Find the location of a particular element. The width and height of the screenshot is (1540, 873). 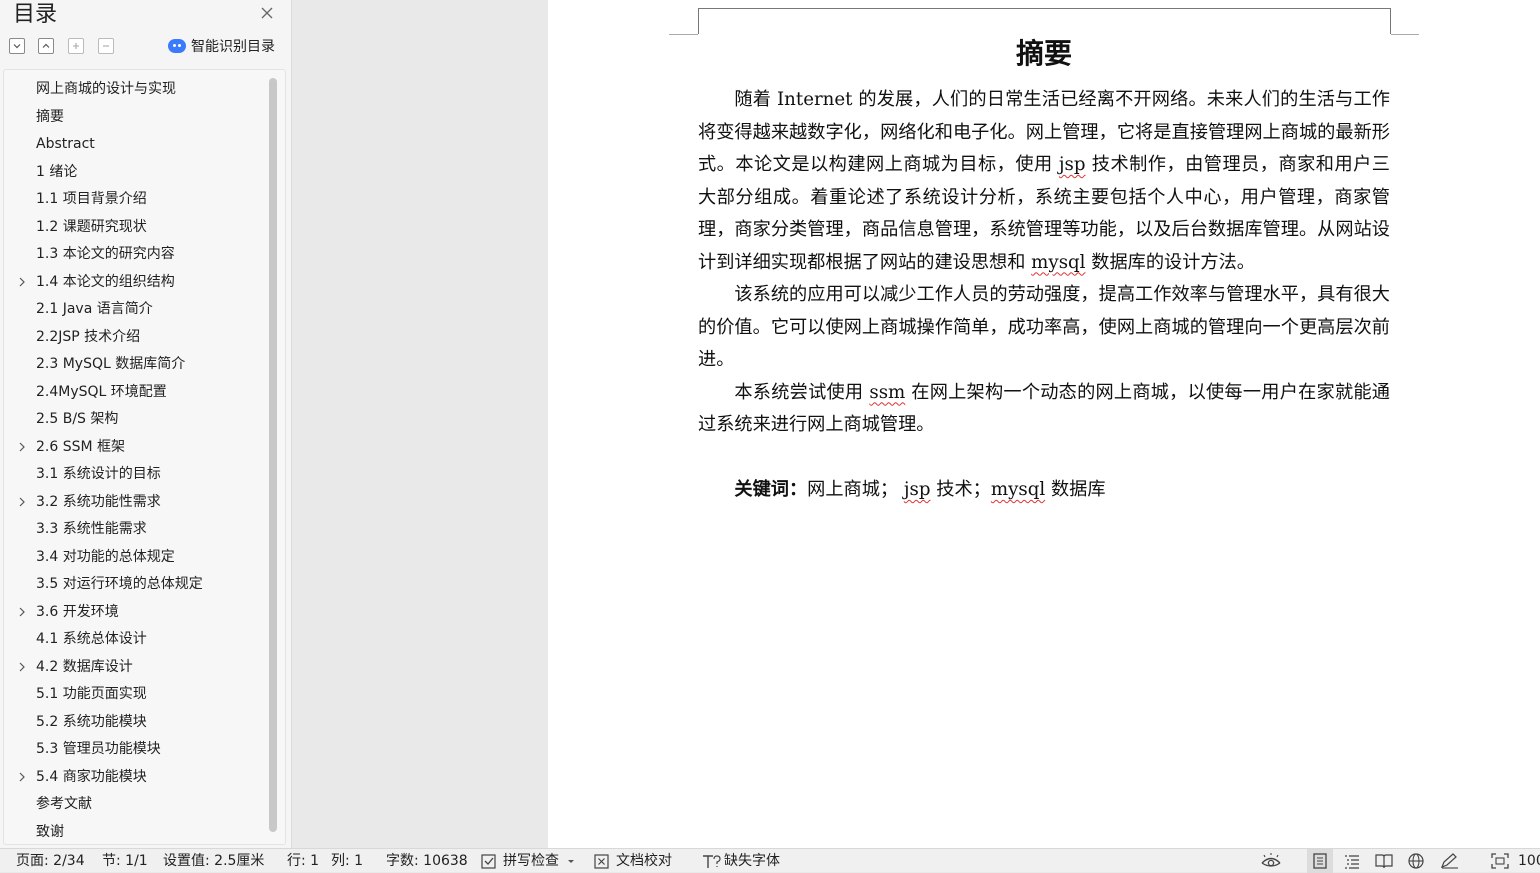

toc-item-label: 1.3 本论文的研究内容 is located at coordinates (105, 254).